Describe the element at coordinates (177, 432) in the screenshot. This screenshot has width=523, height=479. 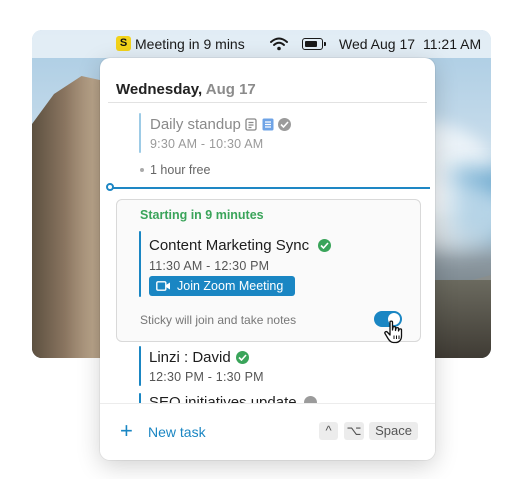
I see `new-task-button: New task` at that location.